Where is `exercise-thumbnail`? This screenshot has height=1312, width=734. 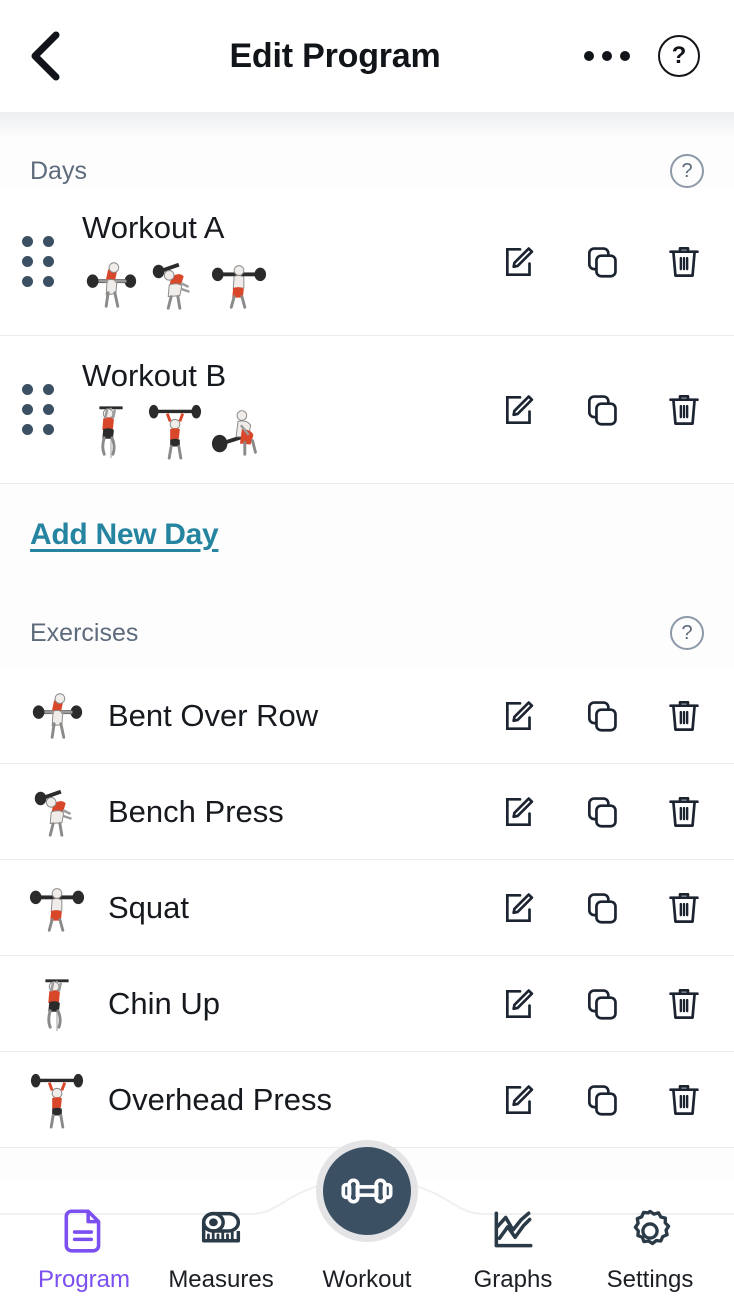 exercise-thumbnail is located at coordinates (57, 1100).